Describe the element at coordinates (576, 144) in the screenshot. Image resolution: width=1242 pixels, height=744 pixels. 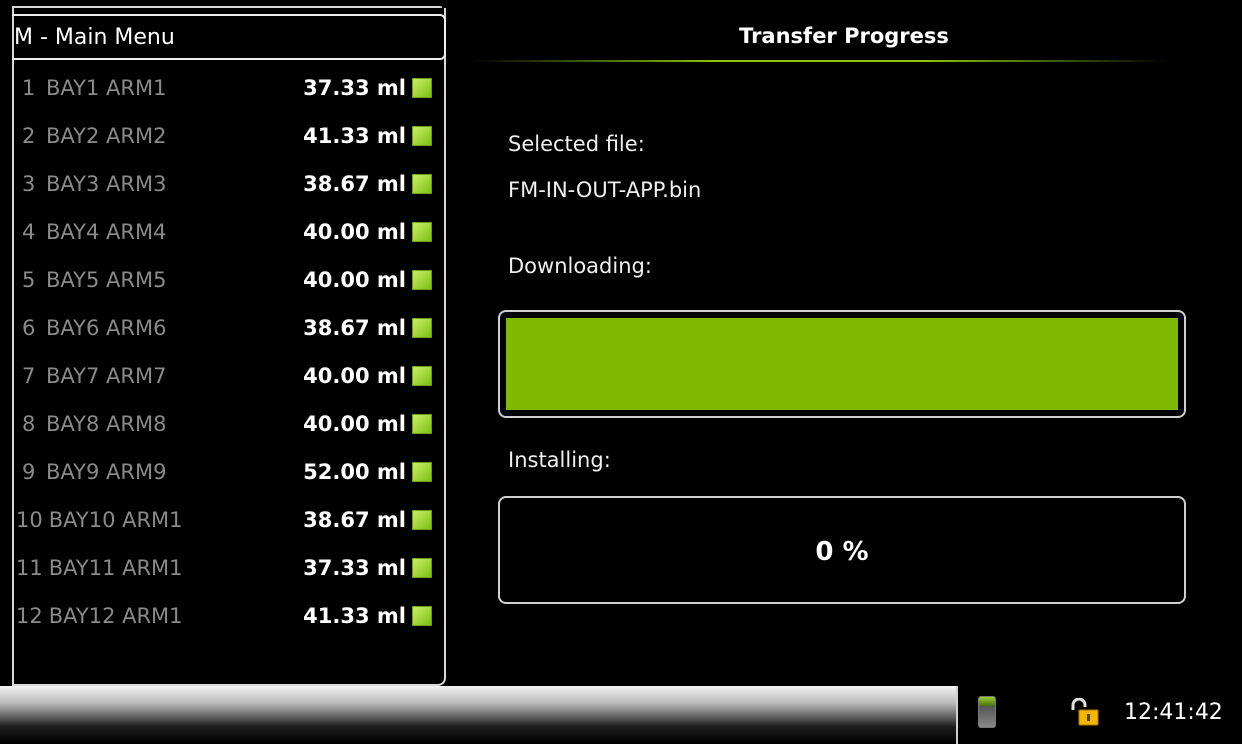
I see `selected-file-label: Selected file:` at that location.